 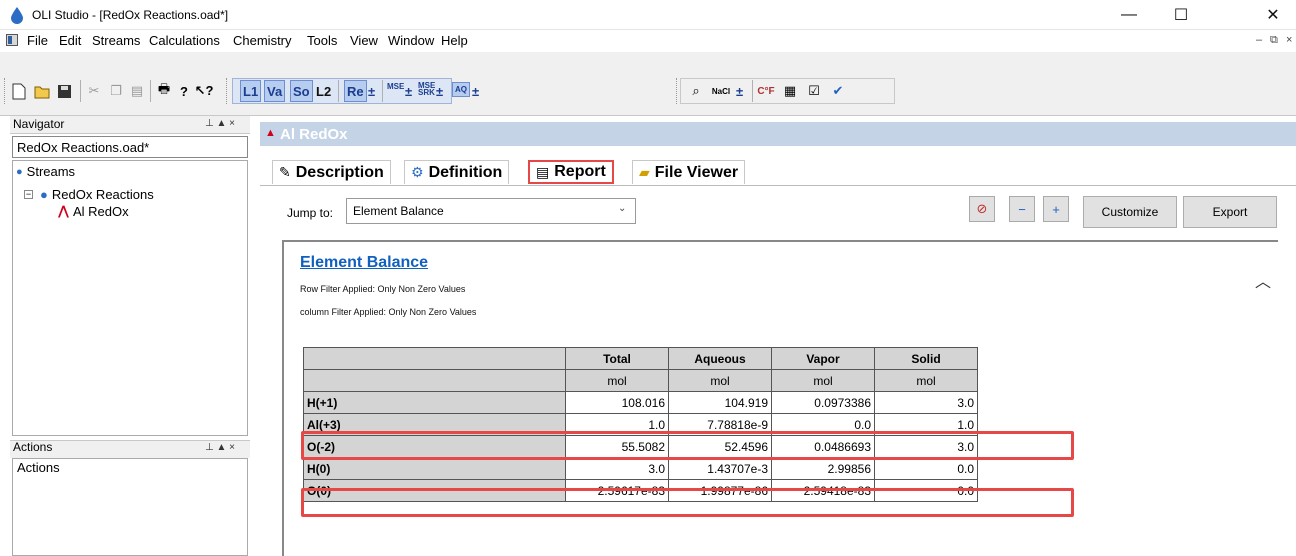 I want to click on l1-mode-button: L1, so click(x=251, y=91).